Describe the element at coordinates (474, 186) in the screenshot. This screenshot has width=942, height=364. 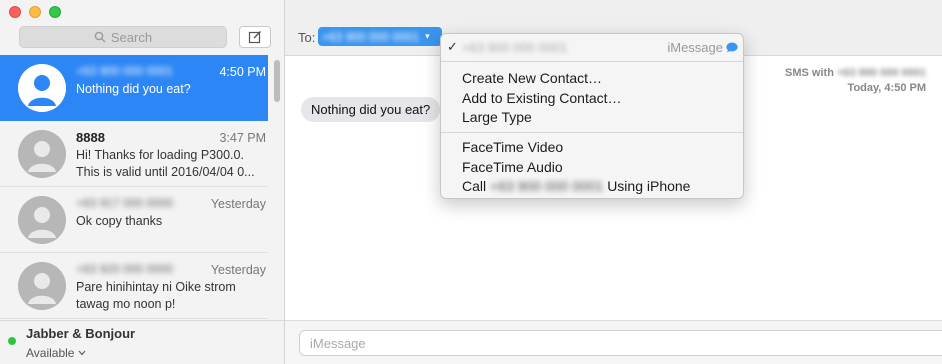
I see `call-prefix: Call` at that location.